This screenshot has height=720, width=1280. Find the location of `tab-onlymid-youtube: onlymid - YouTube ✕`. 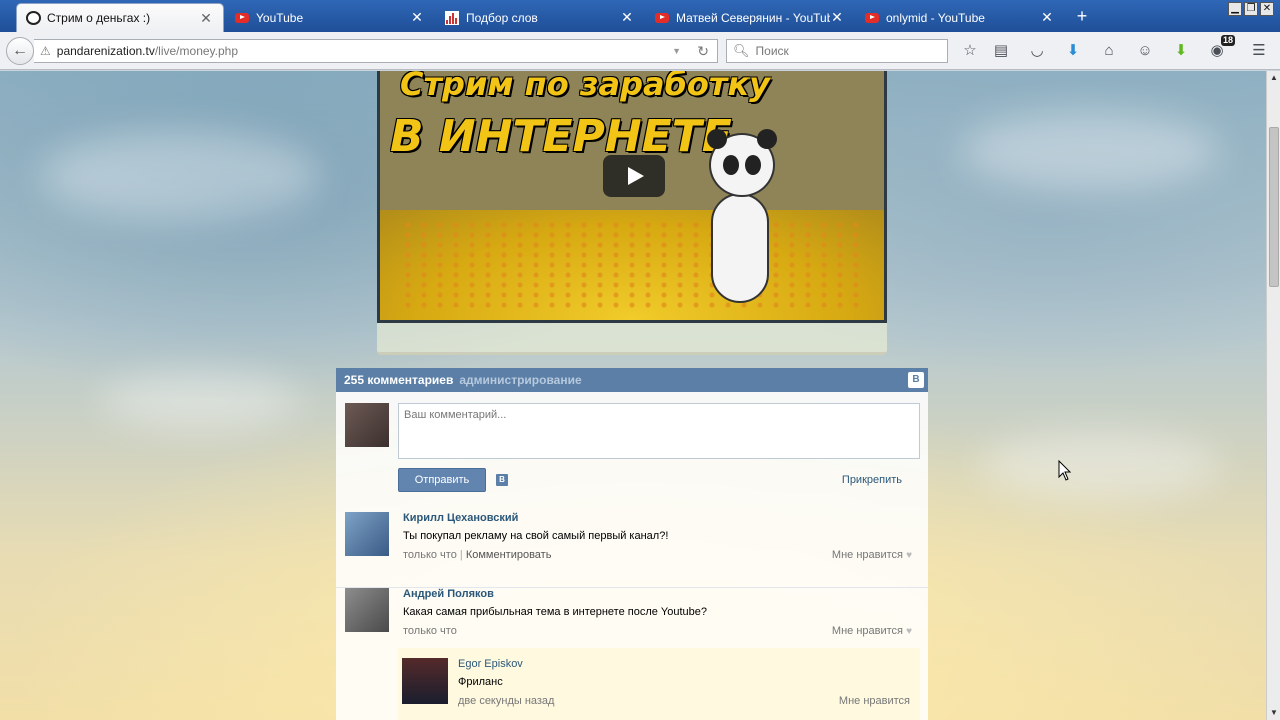

tab-onlymid-youtube: onlymid - YouTube ✕ is located at coordinates (960, 17).